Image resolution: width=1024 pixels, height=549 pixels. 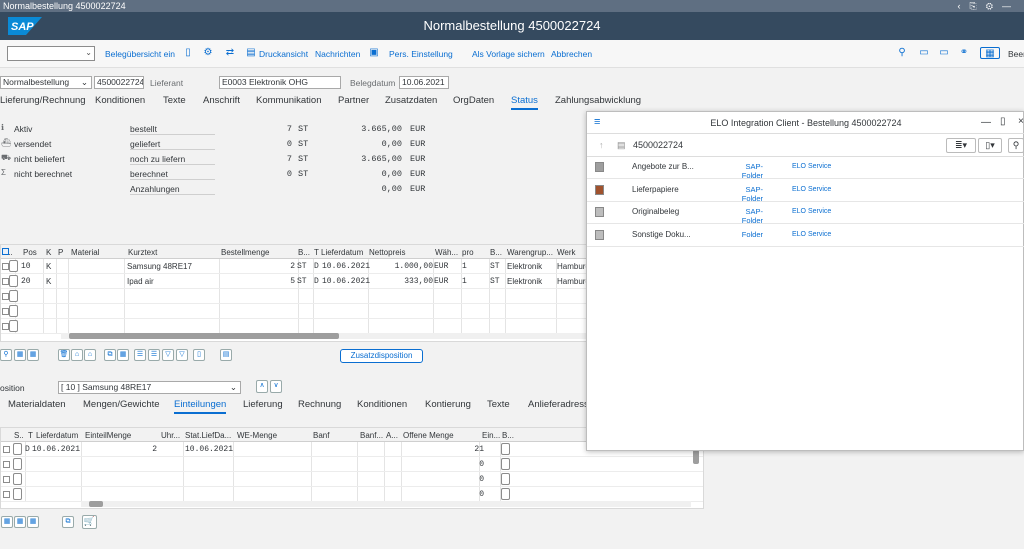 I want to click on column-header: K, so click(x=48, y=252).